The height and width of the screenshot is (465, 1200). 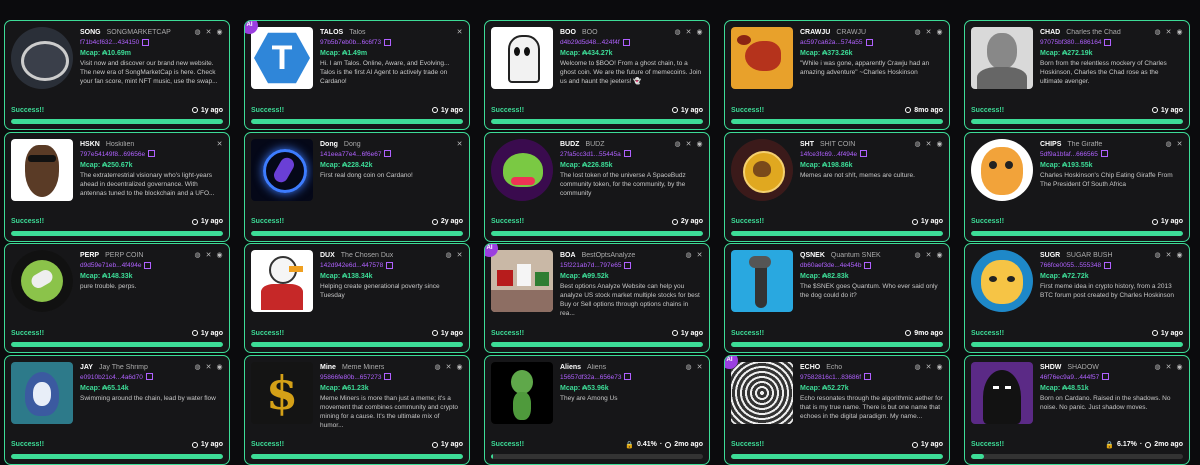 I want to click on contract-address: 14fce3fc69...4f494e, so click(x=871, y=155).